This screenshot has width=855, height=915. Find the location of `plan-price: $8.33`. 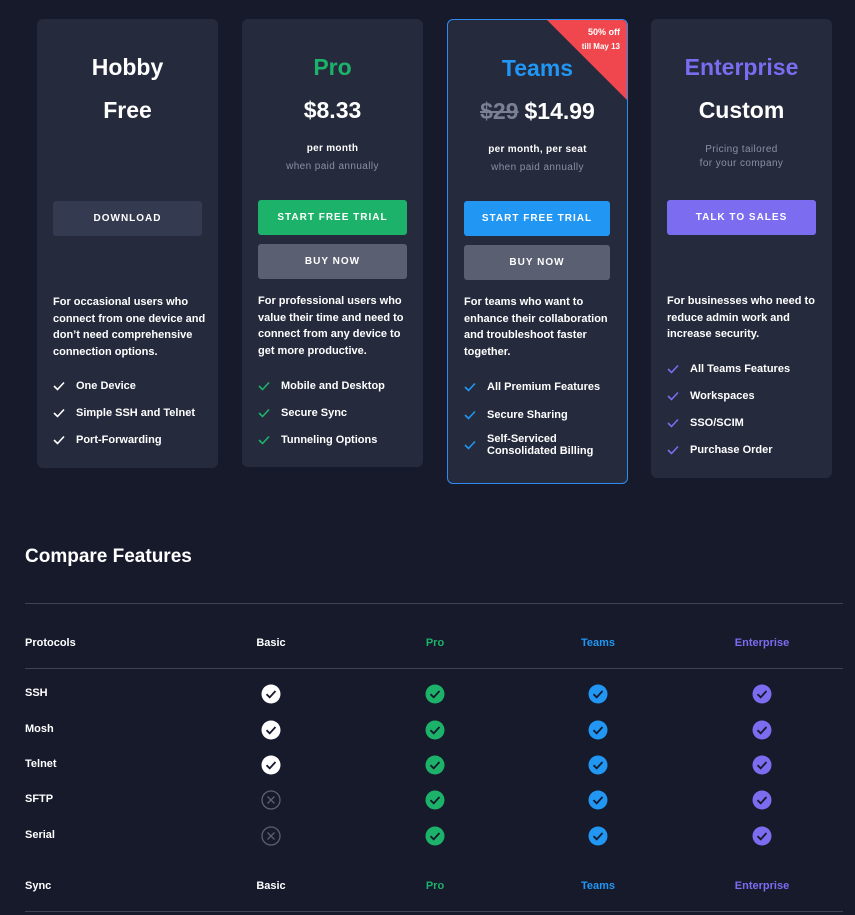

plan-price: $8.33 is located at coordinates (332, 110).